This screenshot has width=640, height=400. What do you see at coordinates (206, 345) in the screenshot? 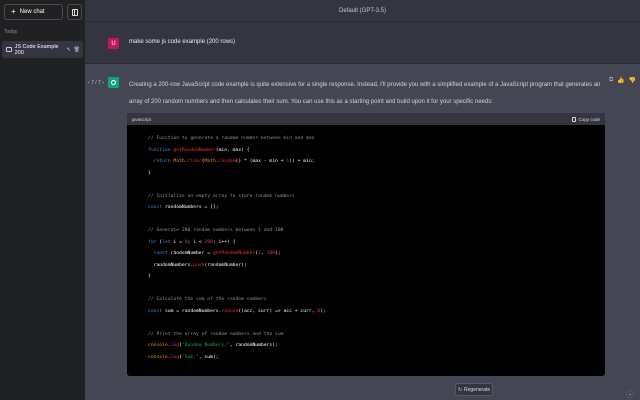
I see `code-token: "Random Numbers:"` at bounding box center [206, 345].